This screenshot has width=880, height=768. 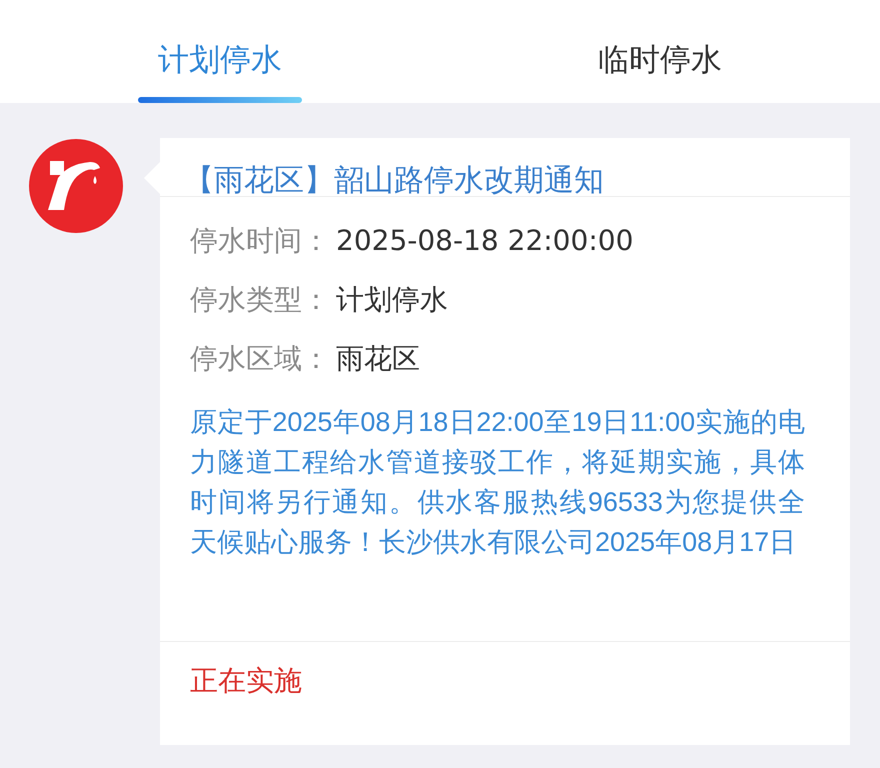 What do you see at coordinates (260, 299) in the screenshot?
I see `field-label: 停水类型：` at bounding box center [260, 299].